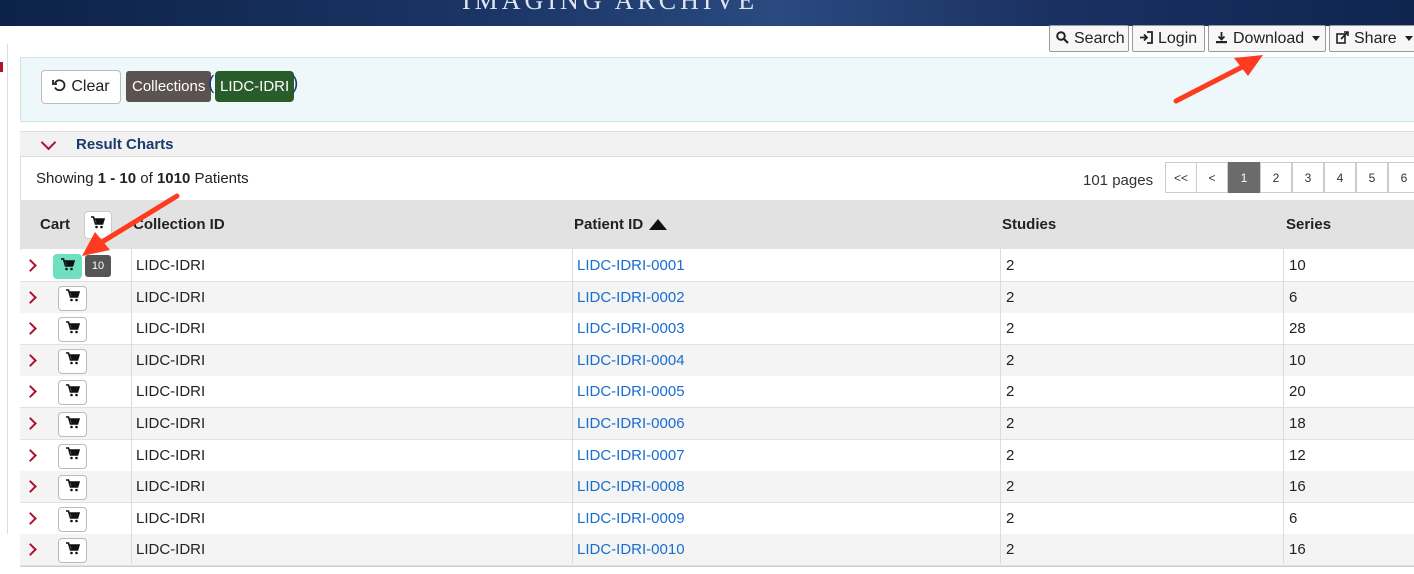 Image resolution: width=1414 pixels, height=574 pixels. Describe the element at coordinates (125, 144) in the screenshot. I see `result-charts-title: Result Charts` at that location.